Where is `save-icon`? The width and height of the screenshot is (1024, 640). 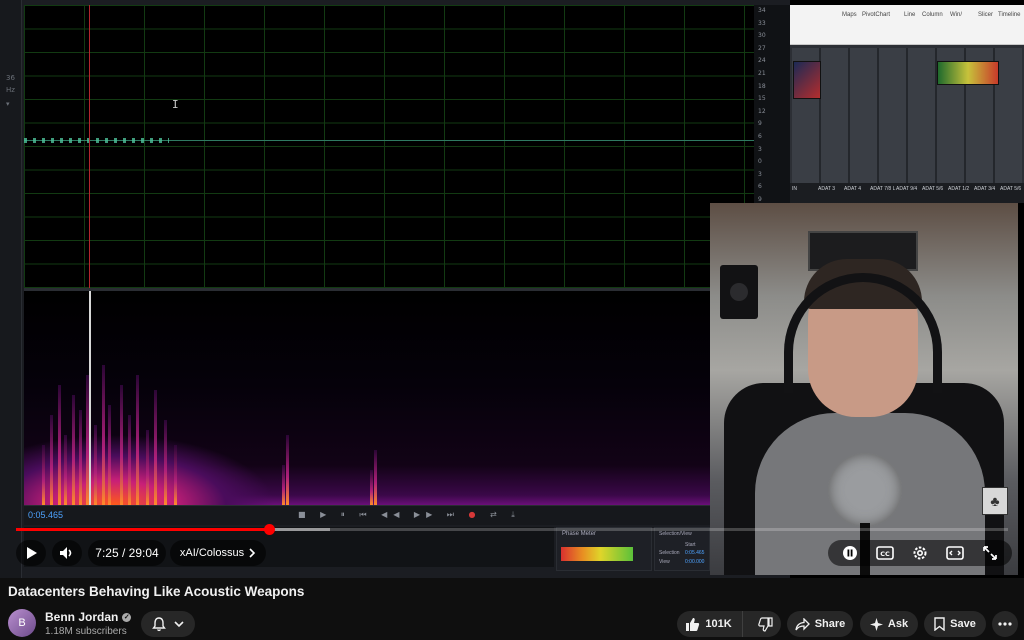
save-icon is located at coordinates (939, 624).